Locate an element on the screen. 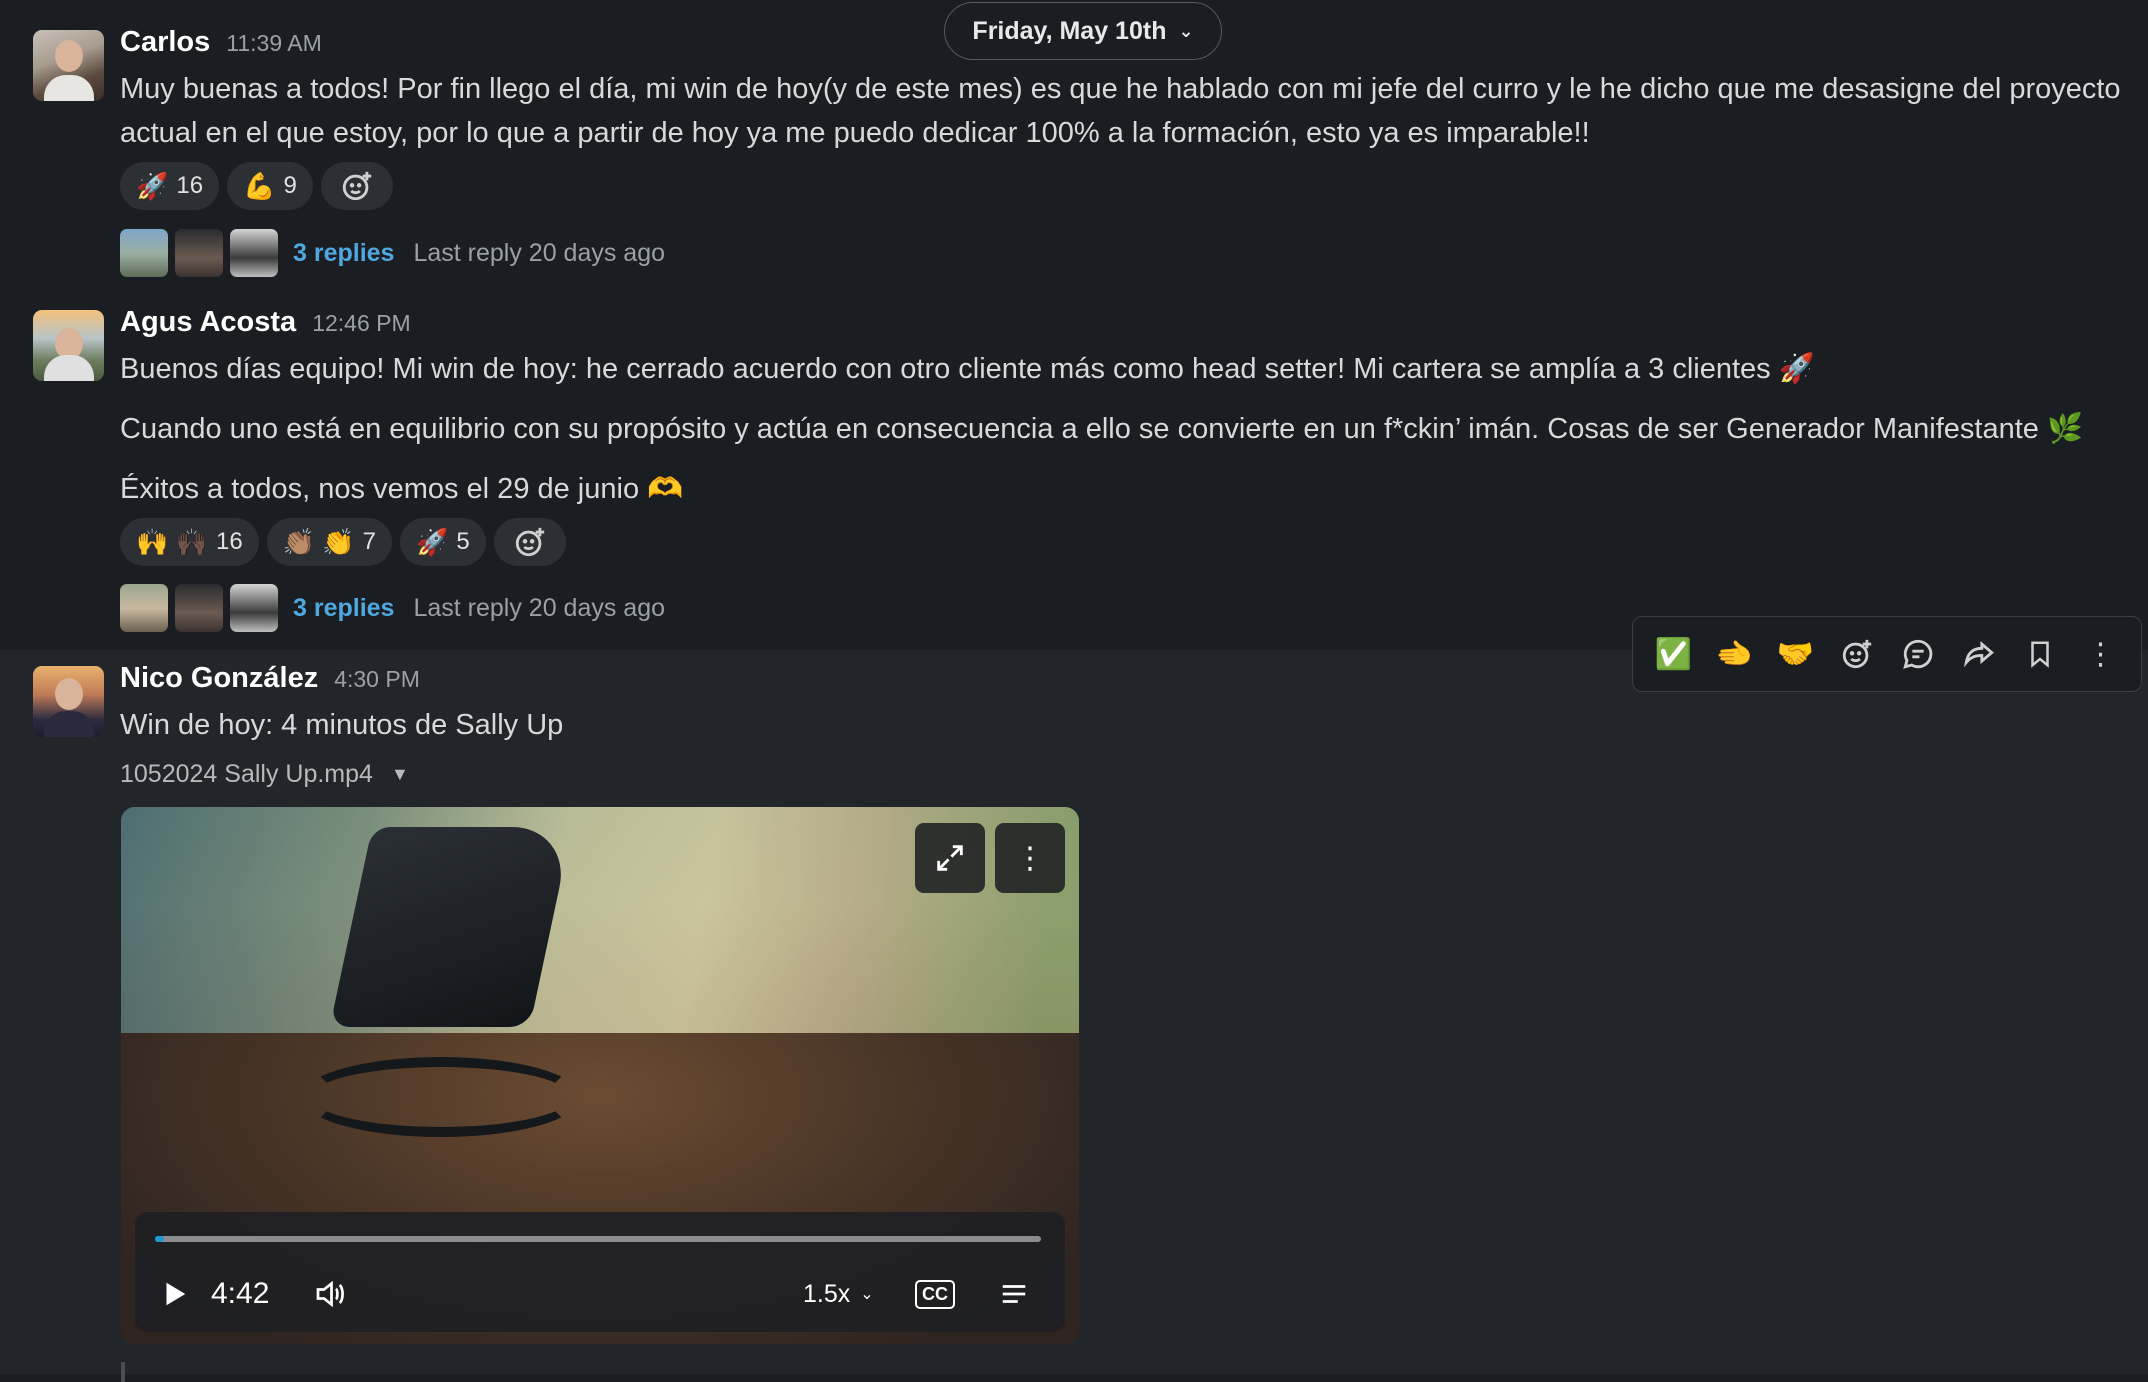 The image size is (2148, 1382). author-name: Carlos is located at coordinates (165, 42).